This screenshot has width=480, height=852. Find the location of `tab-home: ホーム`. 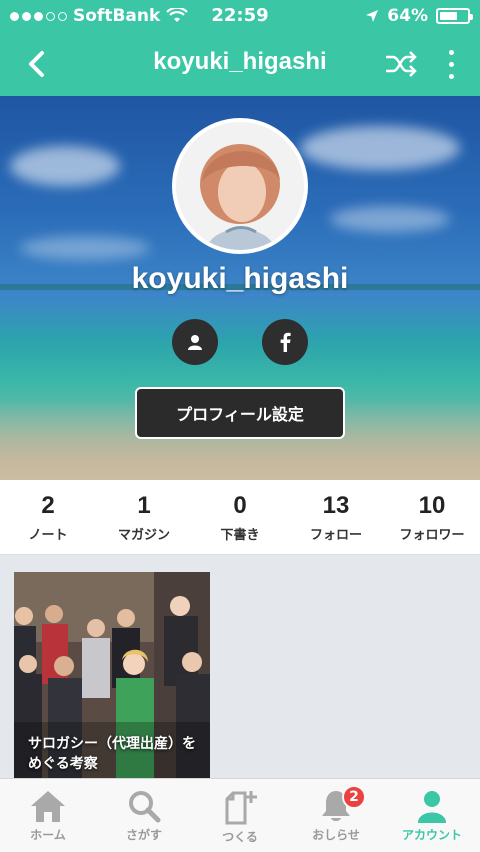

tab-home: ホーム is located at coordinates (48, 815).